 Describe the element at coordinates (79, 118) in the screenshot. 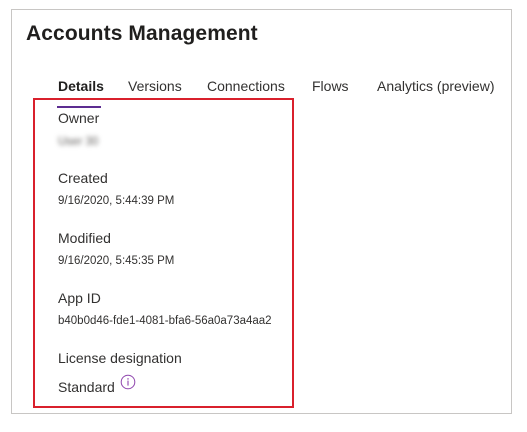

I see `owner-label: Owner` at that location.